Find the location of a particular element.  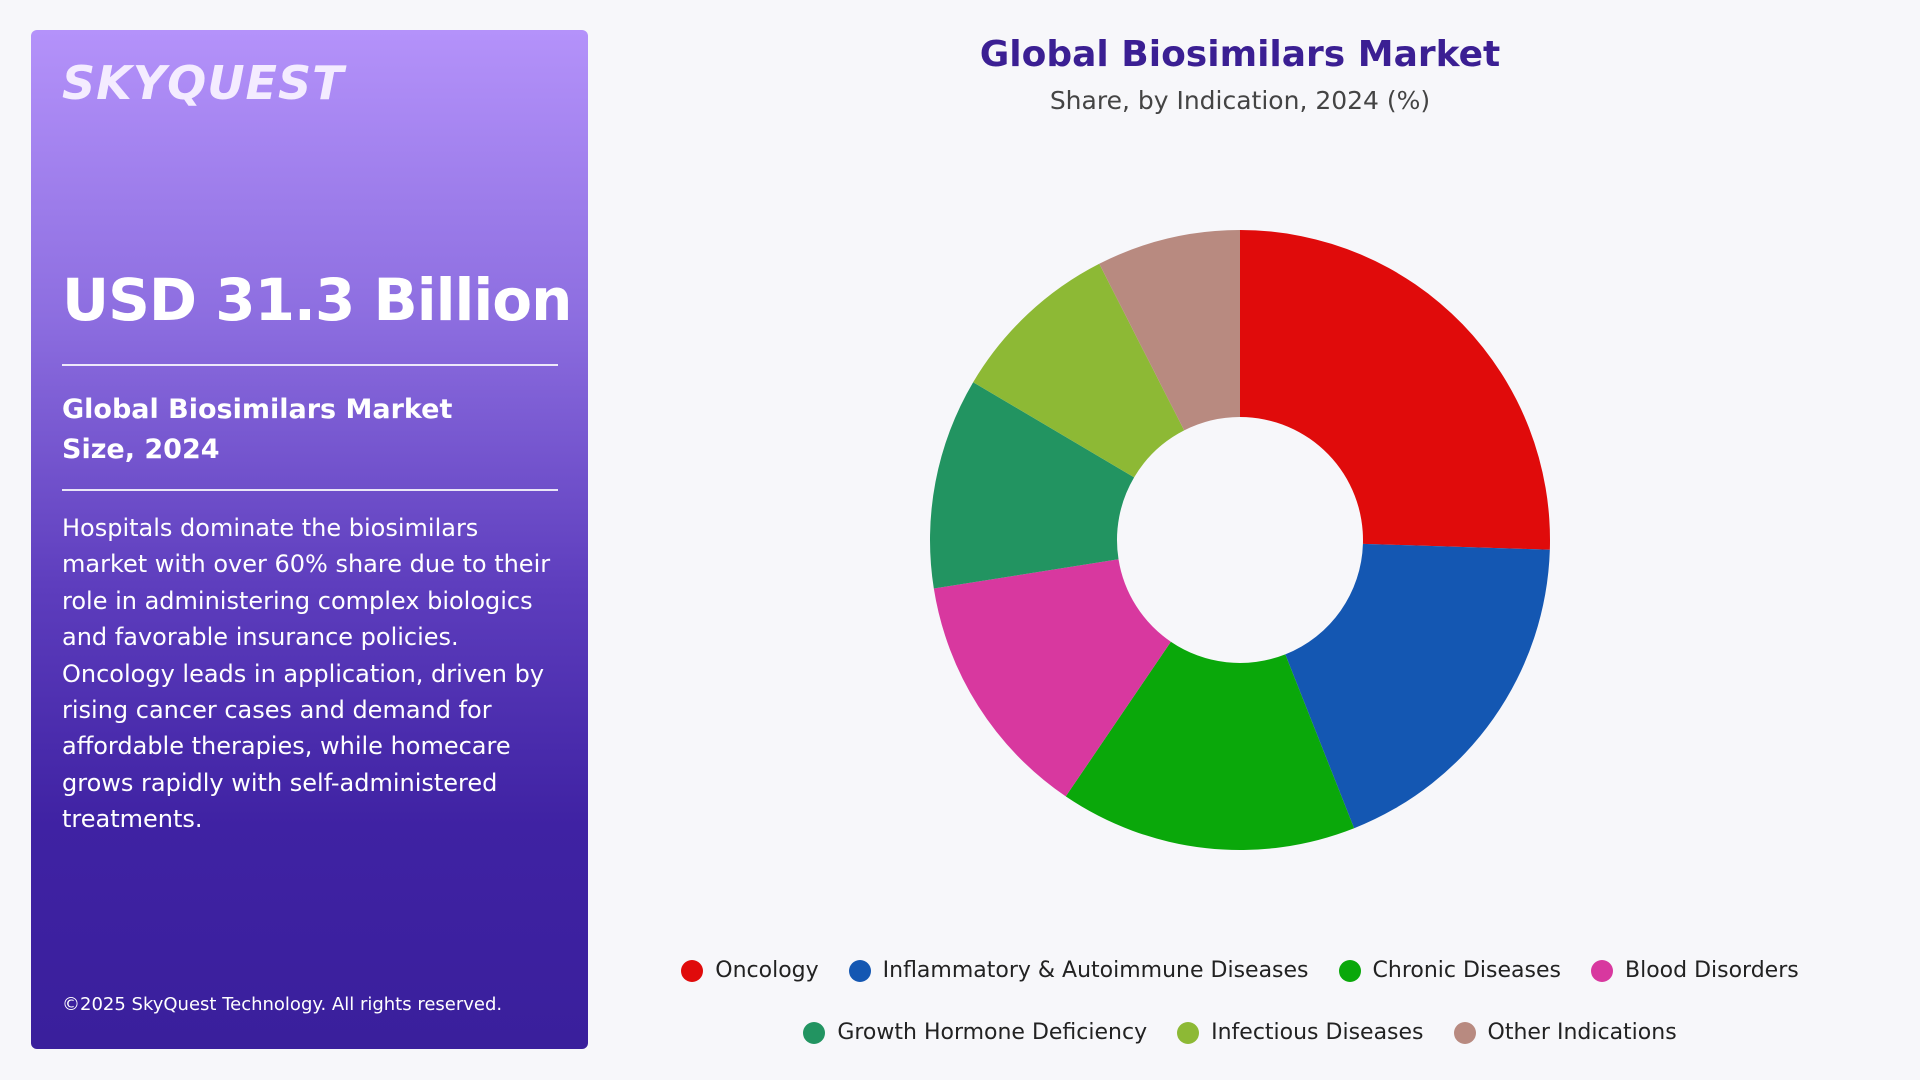

legend-item: Chronic Diseases is located at coordinates (1449, 970).